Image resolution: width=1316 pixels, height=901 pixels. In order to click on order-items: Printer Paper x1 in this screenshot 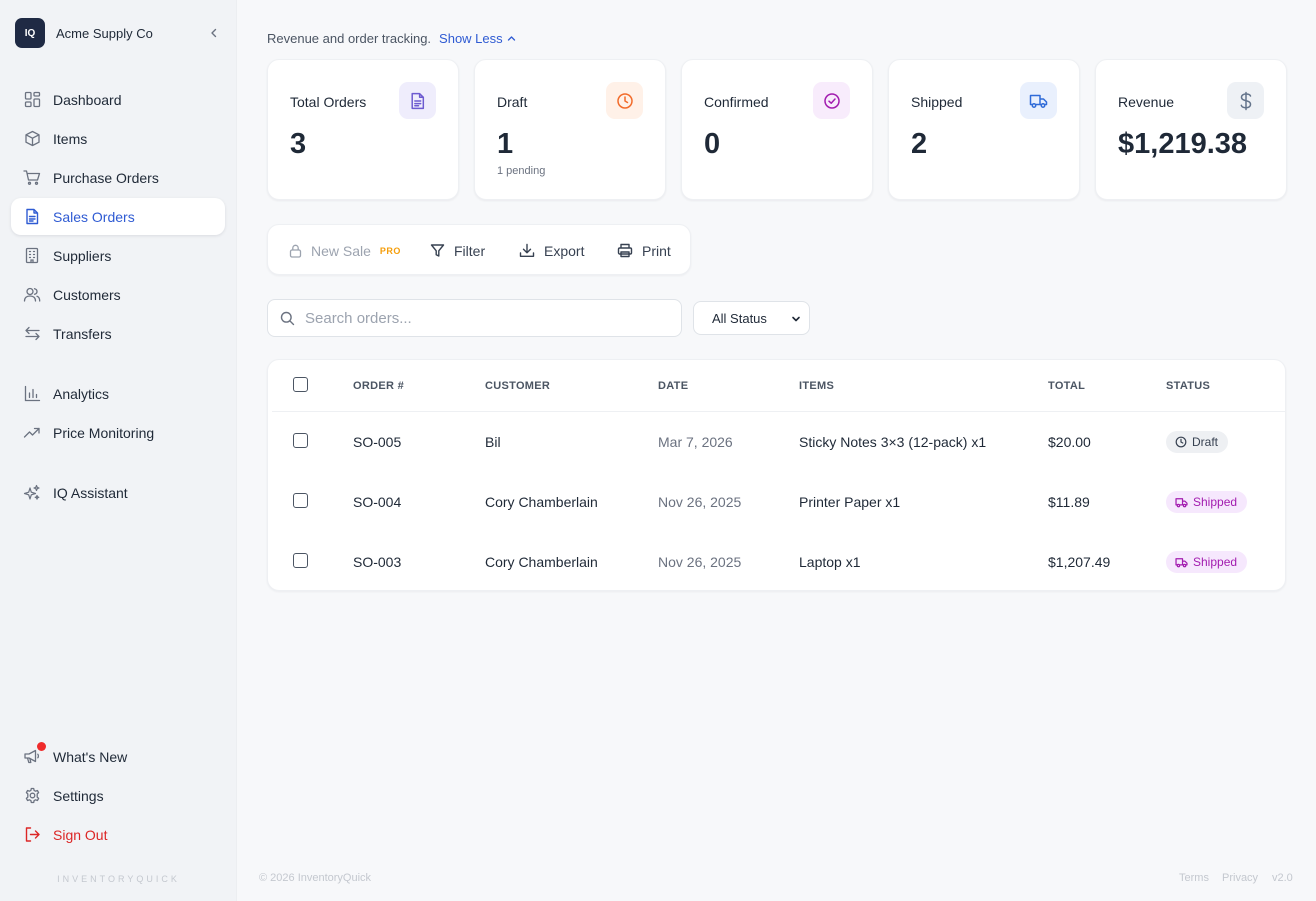, I will do `click(850, 502)`.